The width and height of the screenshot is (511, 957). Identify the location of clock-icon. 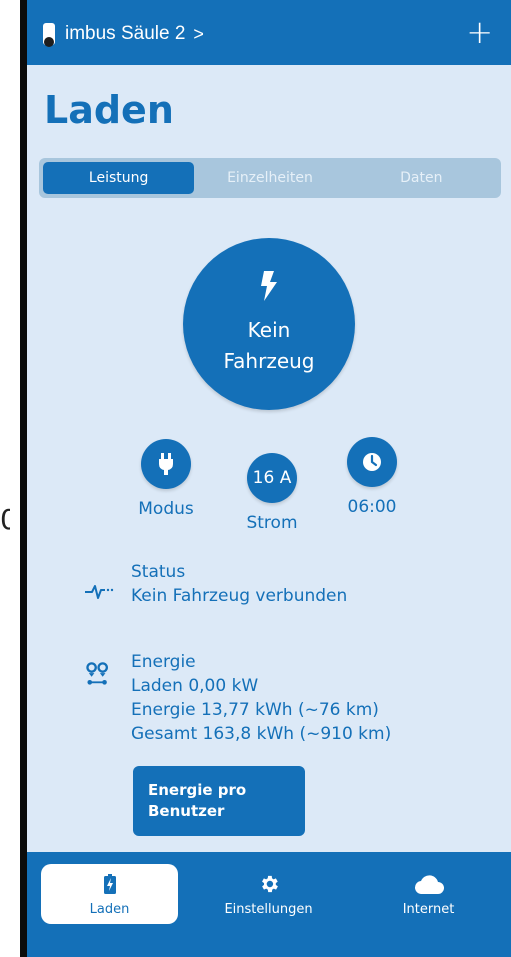
(372, 462).